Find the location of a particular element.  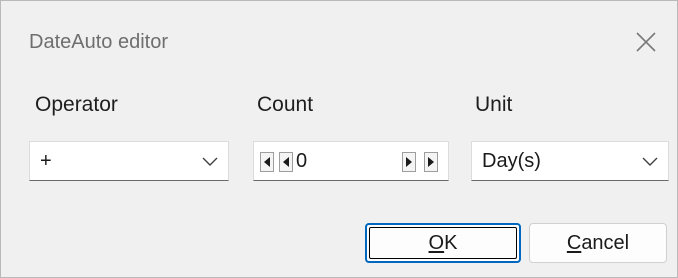

cancel-label-rest: ancel is located at coordinates (605, 242).